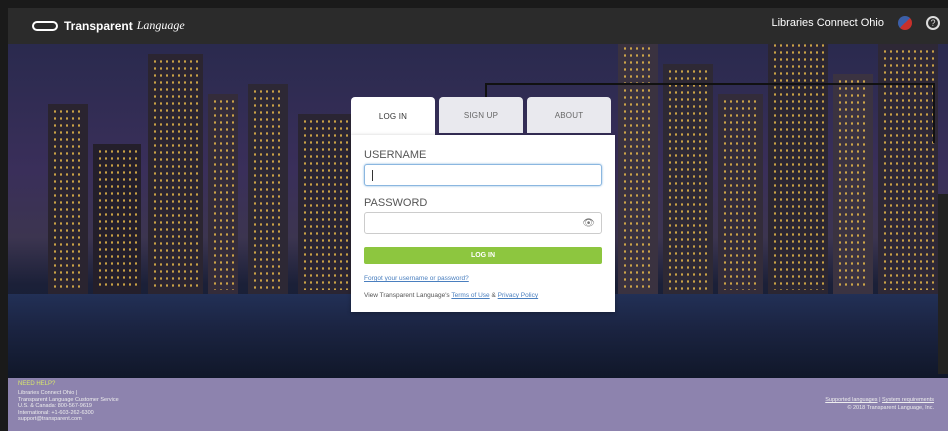  What do you see at coordinates (45, 25) in the screenshot?
I see `logo-mark-icon` at bounding box center [45, 25].